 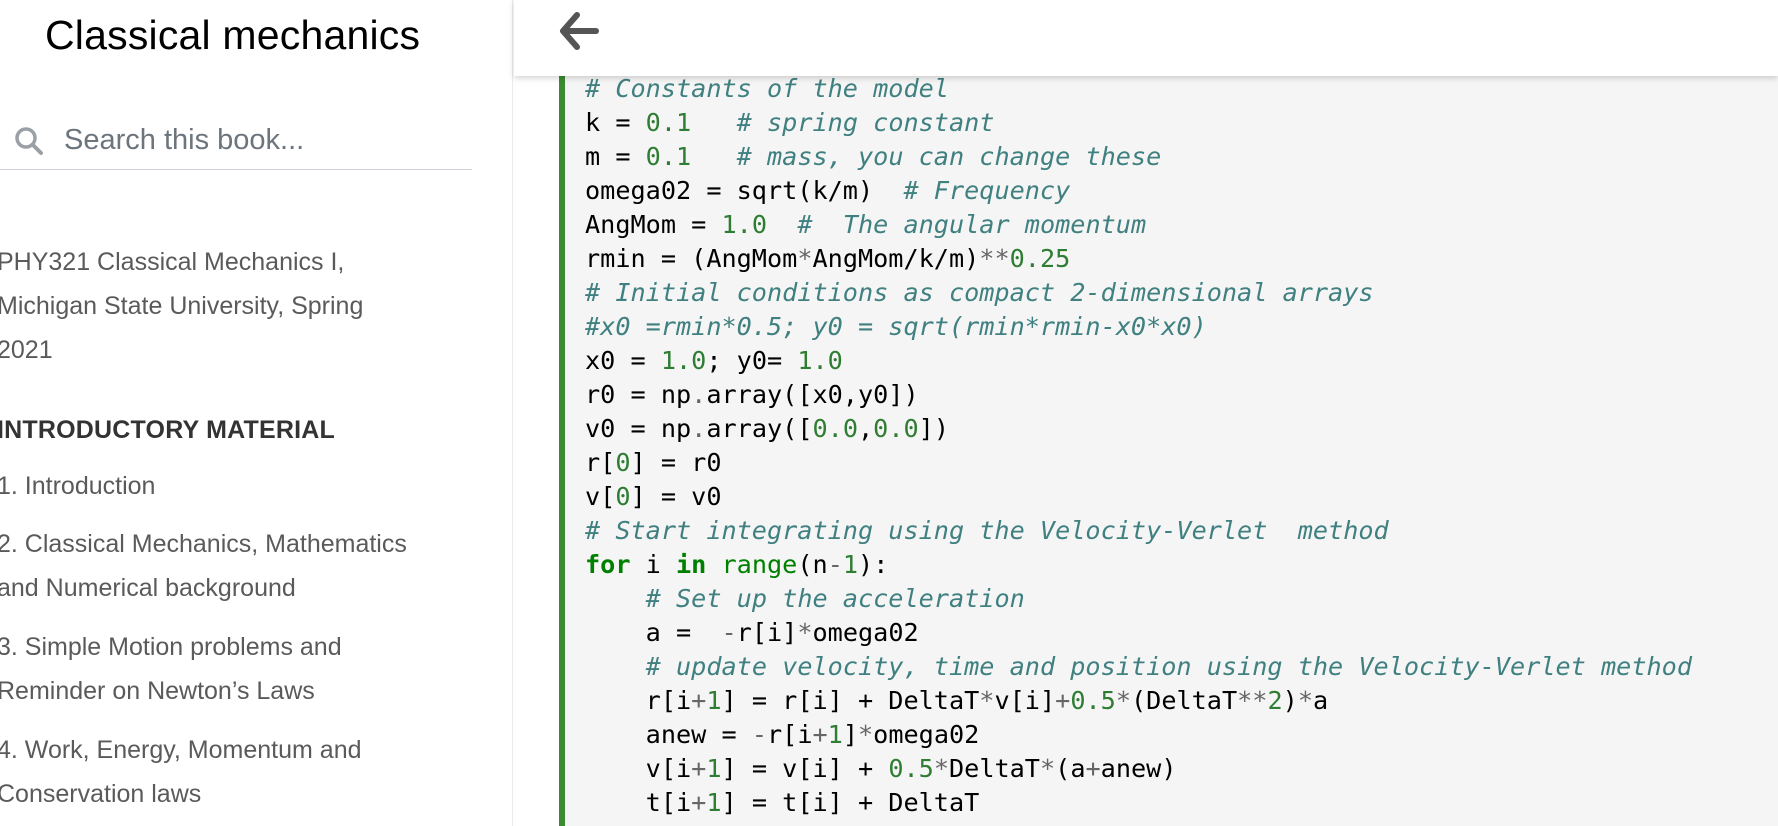 I want to click on code-line: for i in range(n-1):, so click(x=1138, y=565).